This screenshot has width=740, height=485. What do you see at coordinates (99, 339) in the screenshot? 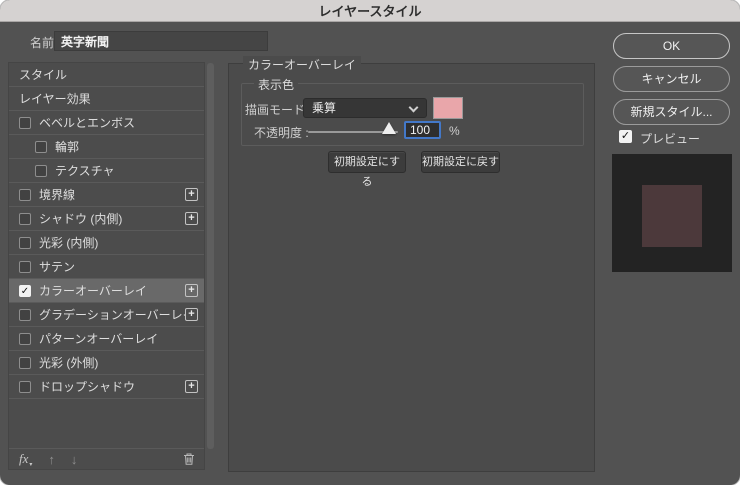
I see `sidebar-item-label: パターンオーバーレイ` at bounding box center [99, 339].